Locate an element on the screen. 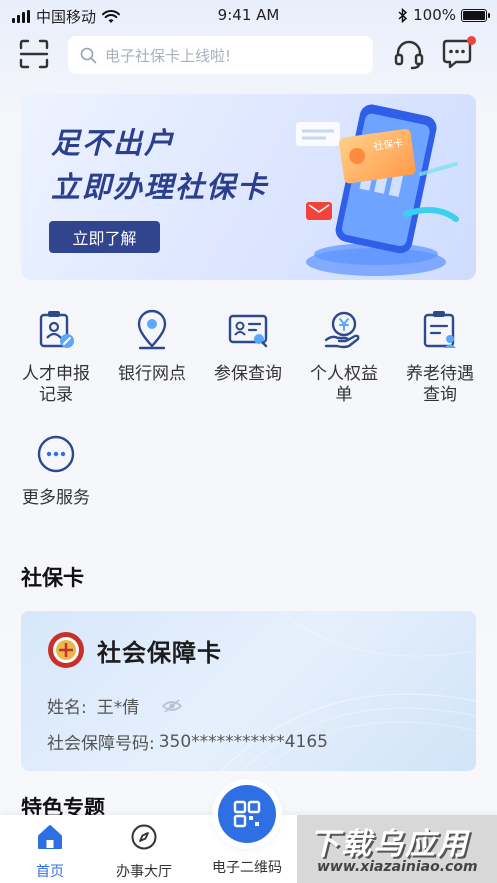 This screenshot has height=883, width=497. service-label: 参保查询 is located at coordinates (248, 374).